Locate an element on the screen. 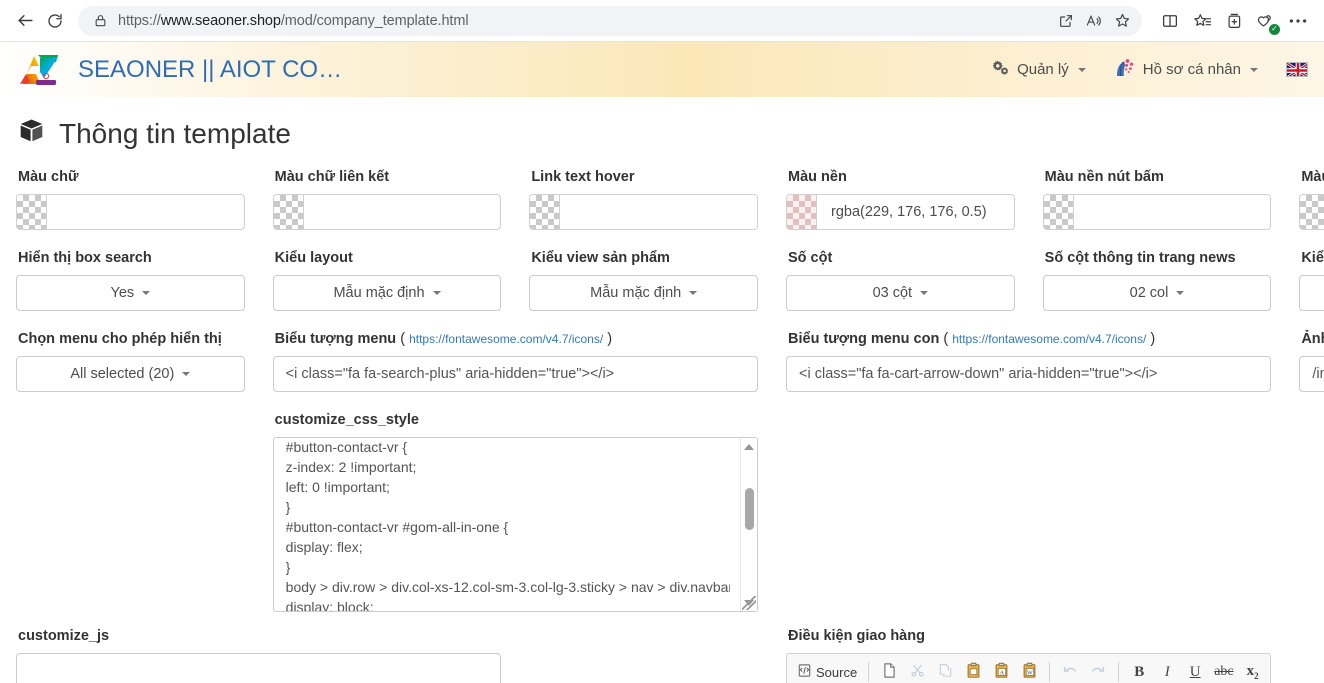 This screenshot has width=1324, height=683. nav-item-ho-so-ca-nhan: Hồ sơ cá nhân is located at coordinates (1186, 69).